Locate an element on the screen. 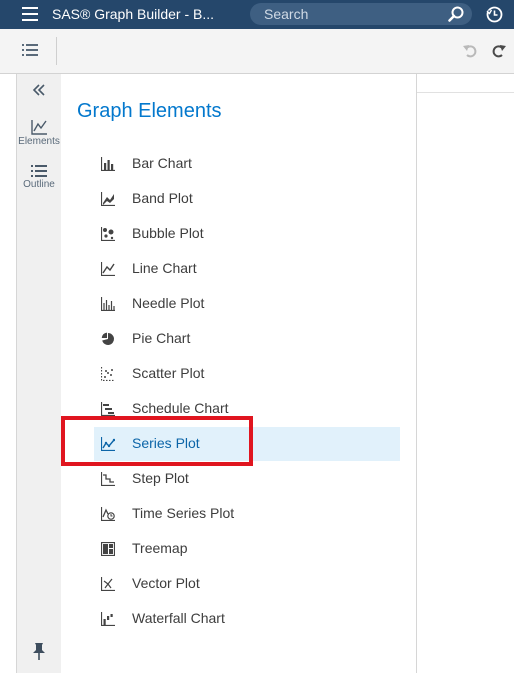 The height and width of the screenshot is (673, 514). rail-elements-label: Elements is located at coordinates (39, 141).